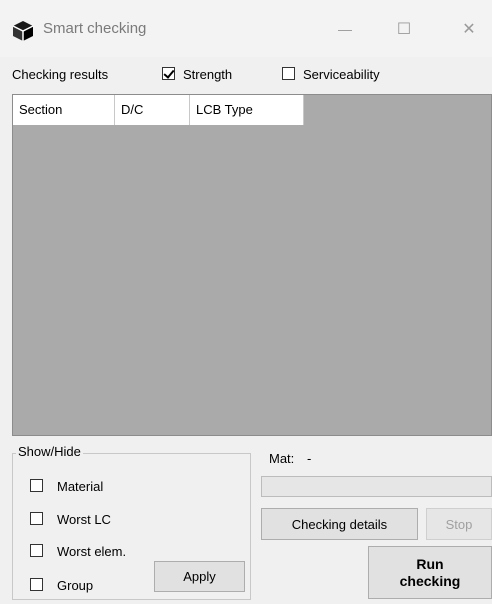  Describe the element at coordinates (430, 563) in the screenshot. I see `run-checking-label-line1: Run` at that location.